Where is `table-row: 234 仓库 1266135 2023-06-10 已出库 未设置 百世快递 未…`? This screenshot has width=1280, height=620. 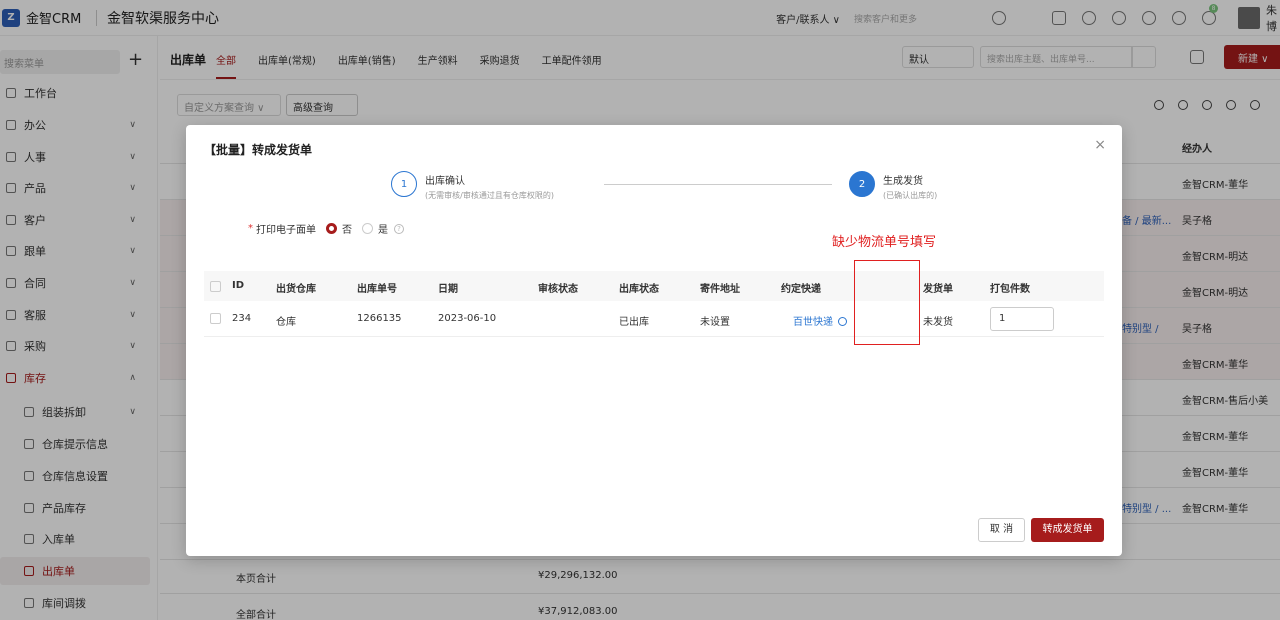 table-row: 234 仓库 1266135 2023-06-10 已出库 未设置 百世快递 未… is located at coordinates (654, 319).